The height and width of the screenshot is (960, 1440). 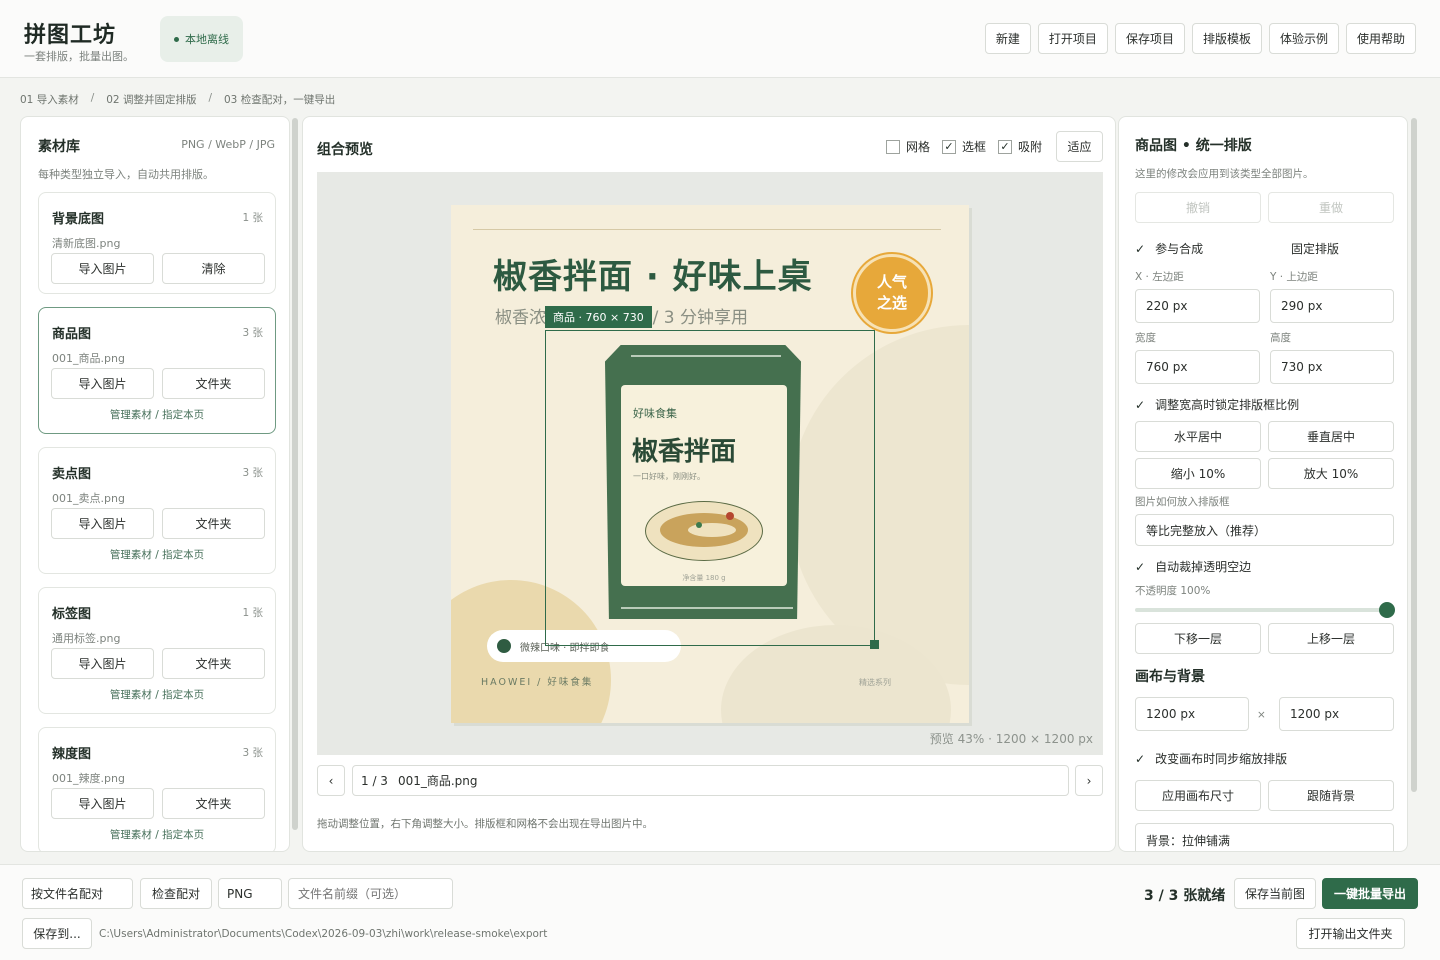 I want to click on snap-checkbox: ✓, so click(x=1004, y=146).